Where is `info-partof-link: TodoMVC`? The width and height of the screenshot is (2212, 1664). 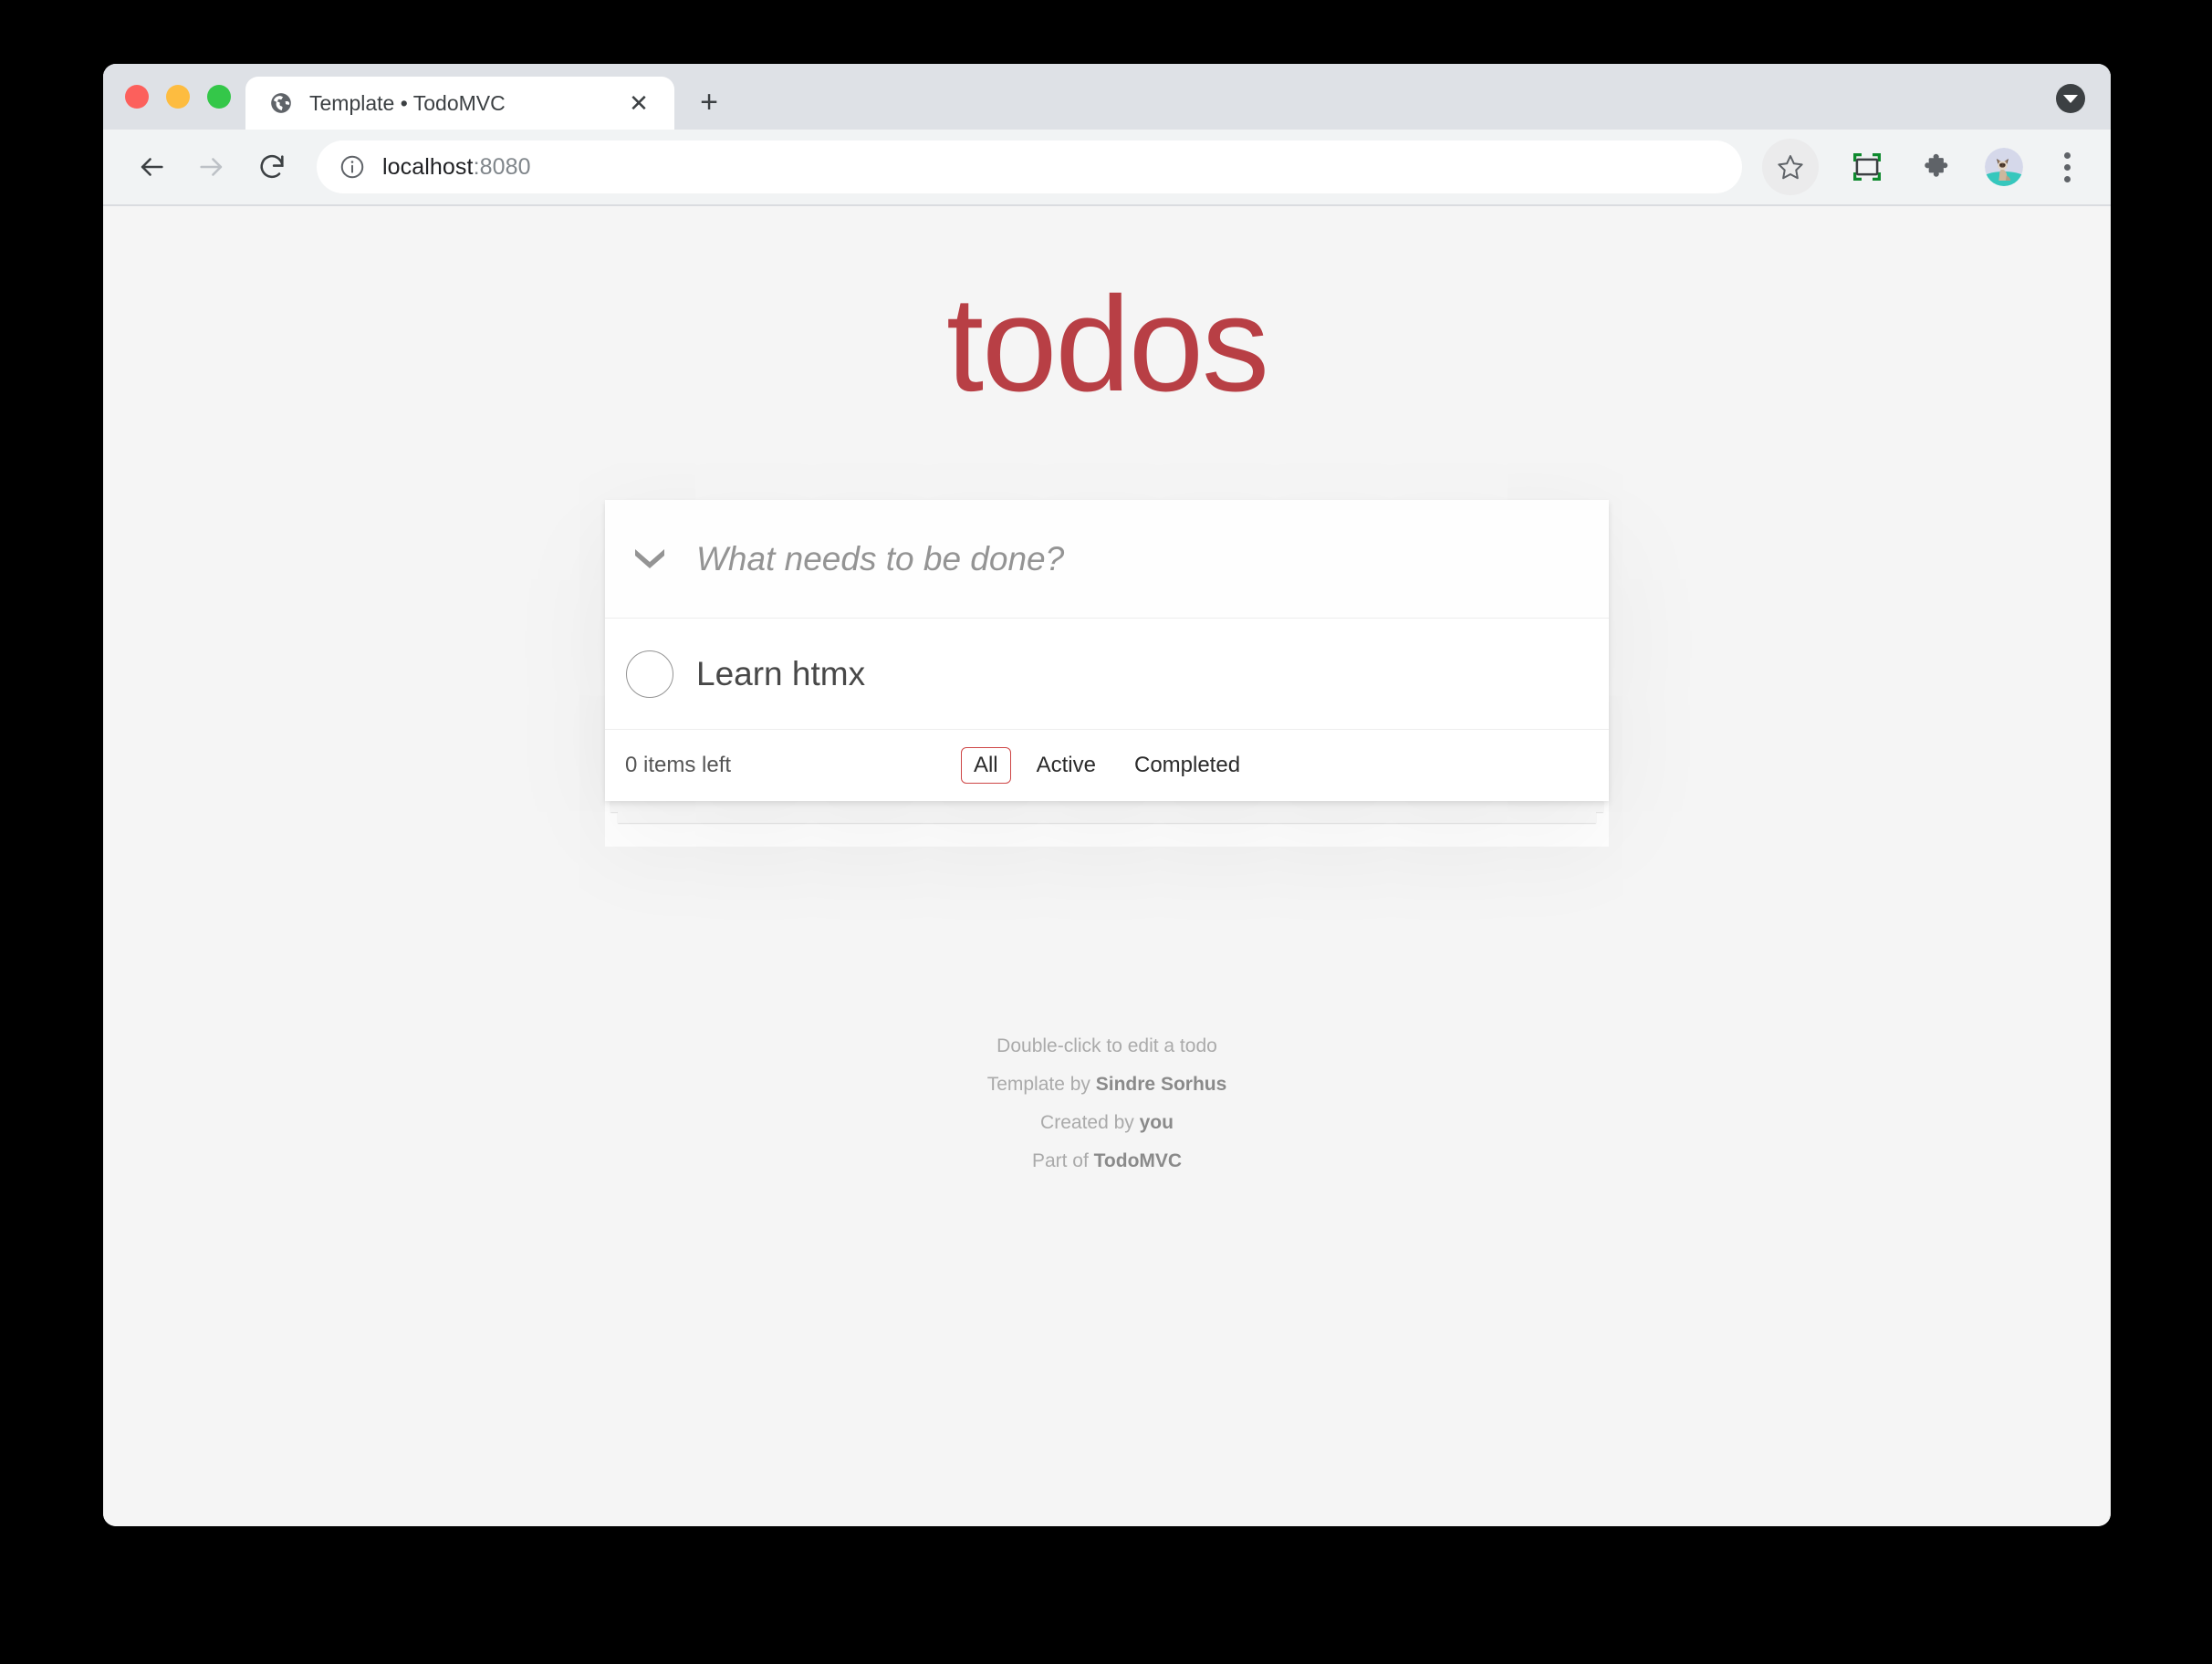
info-partof-link: TodoMVC is located at coordinates (1138, 1160).